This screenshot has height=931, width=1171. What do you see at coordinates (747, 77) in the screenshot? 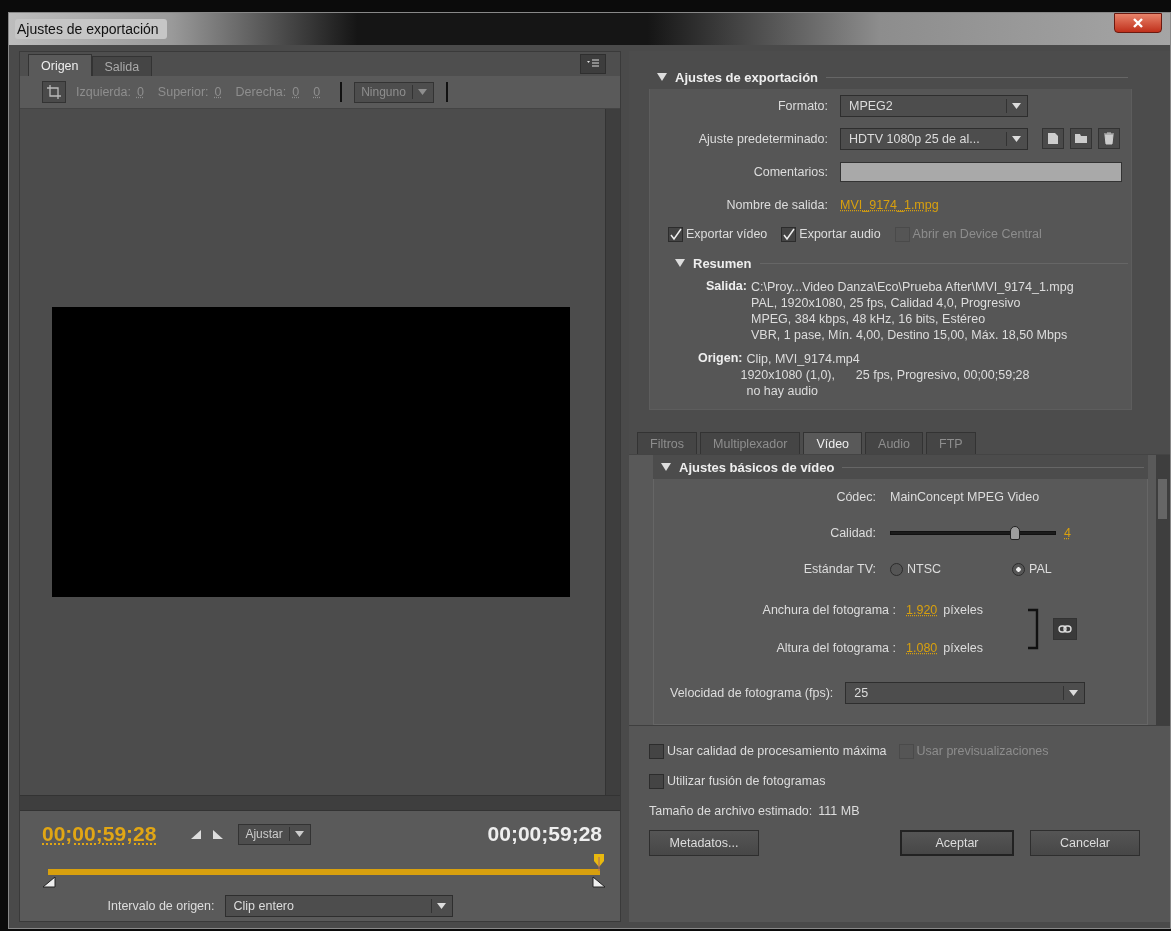
I see `section-heading: Ajustes de exportación` at bounding box center [747, 77].